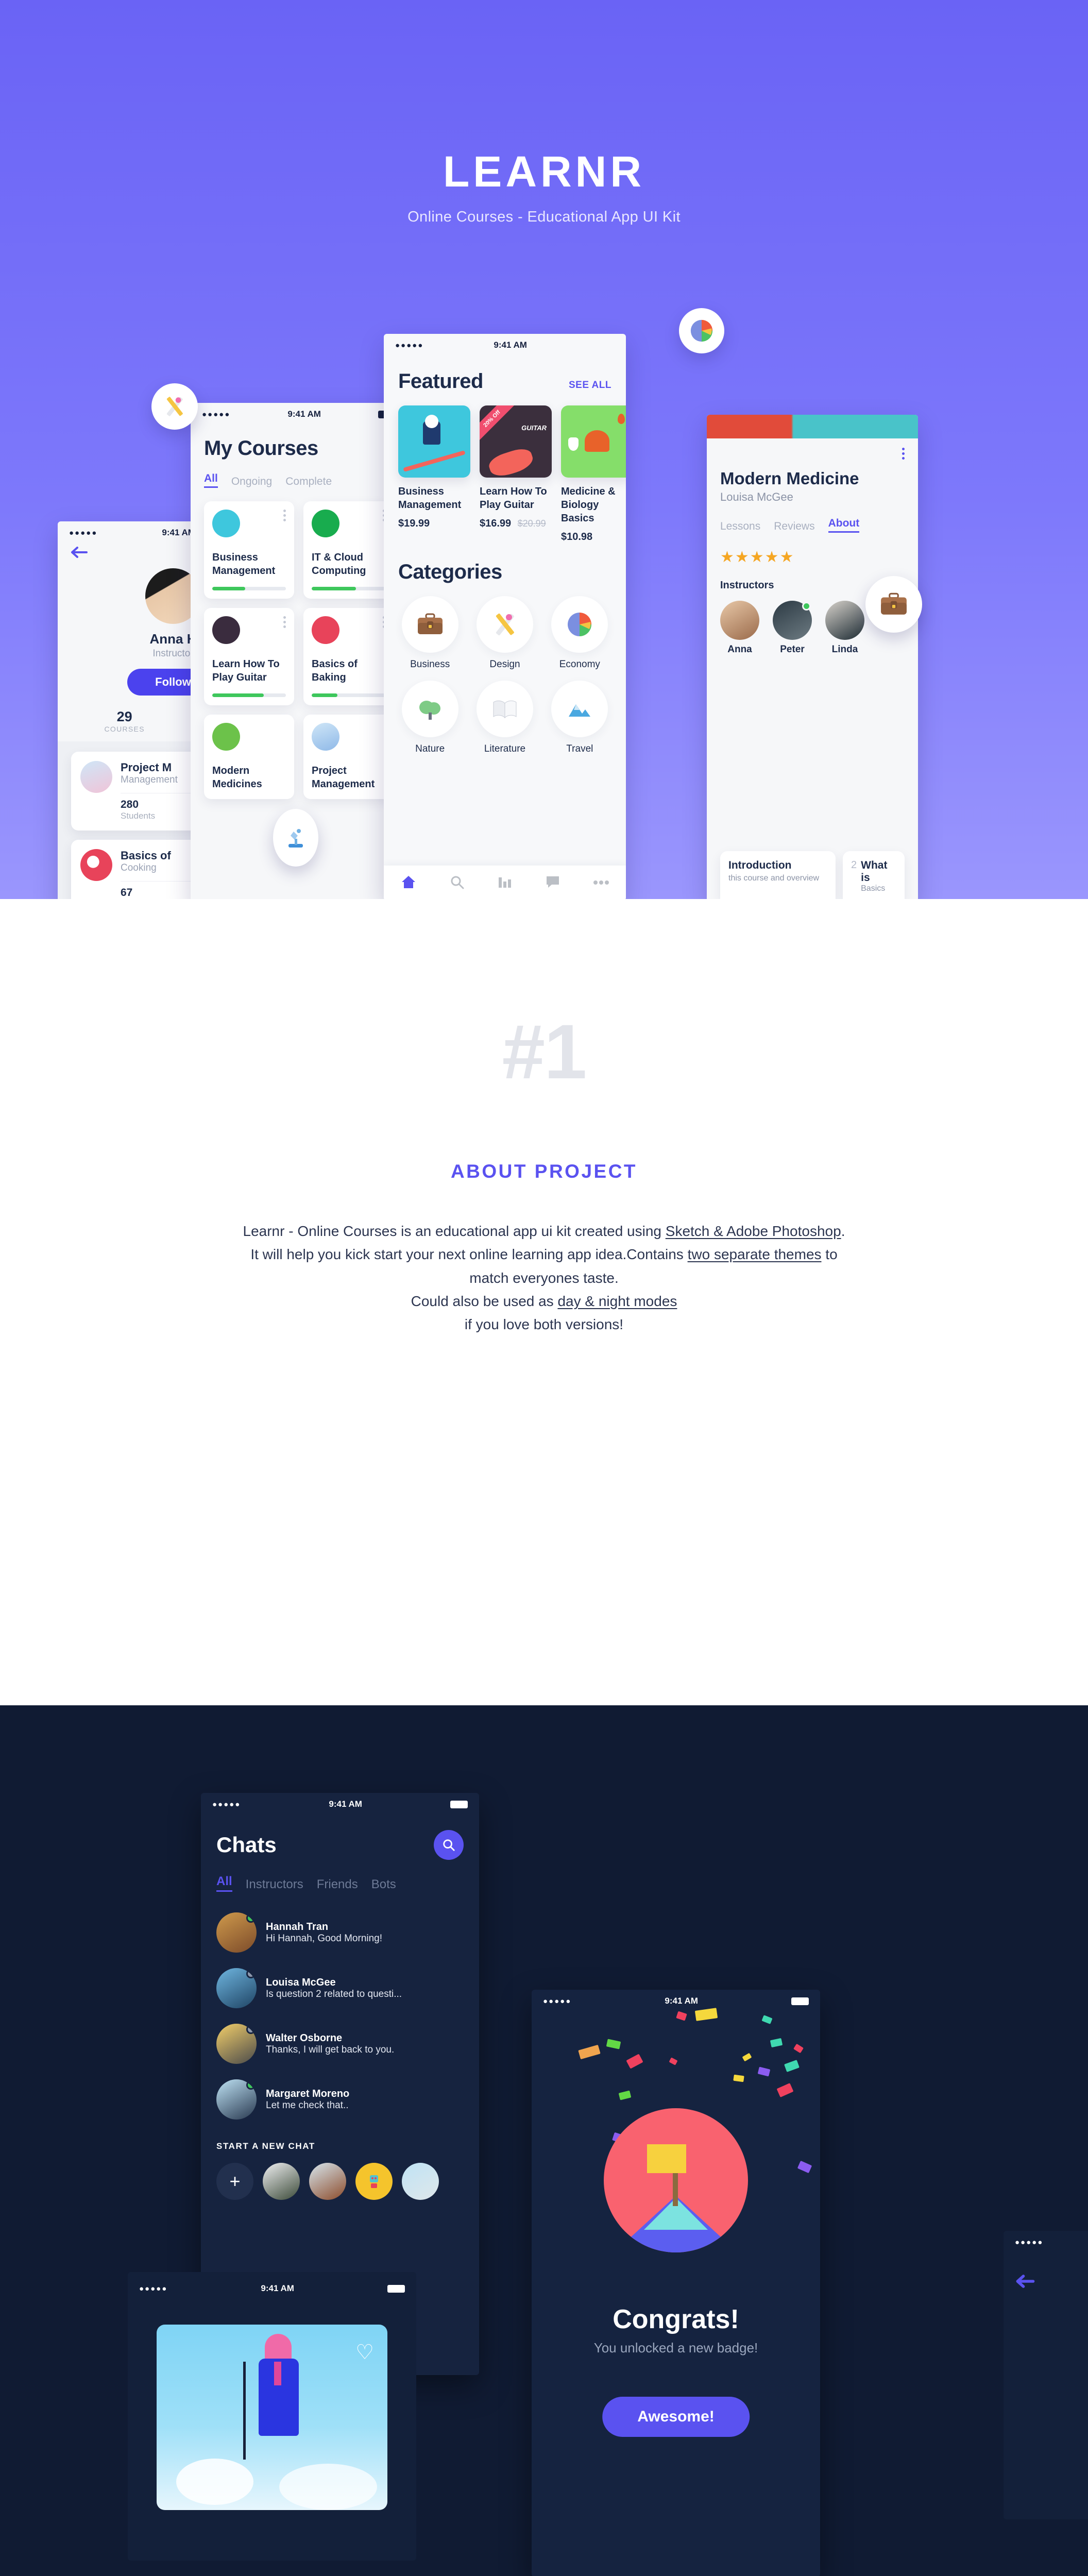  Describe the element at coordinates (265, 2146) in the screenshot. I see `new-chat-label: START A NEW CHAT` at that location.